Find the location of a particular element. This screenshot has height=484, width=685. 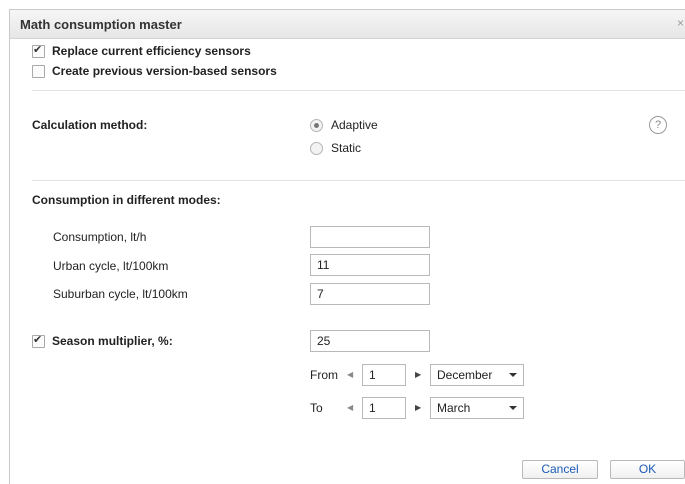

suburban-cycle-label: Suburban cycle, lt/100km is located at coordinates (120, 294).